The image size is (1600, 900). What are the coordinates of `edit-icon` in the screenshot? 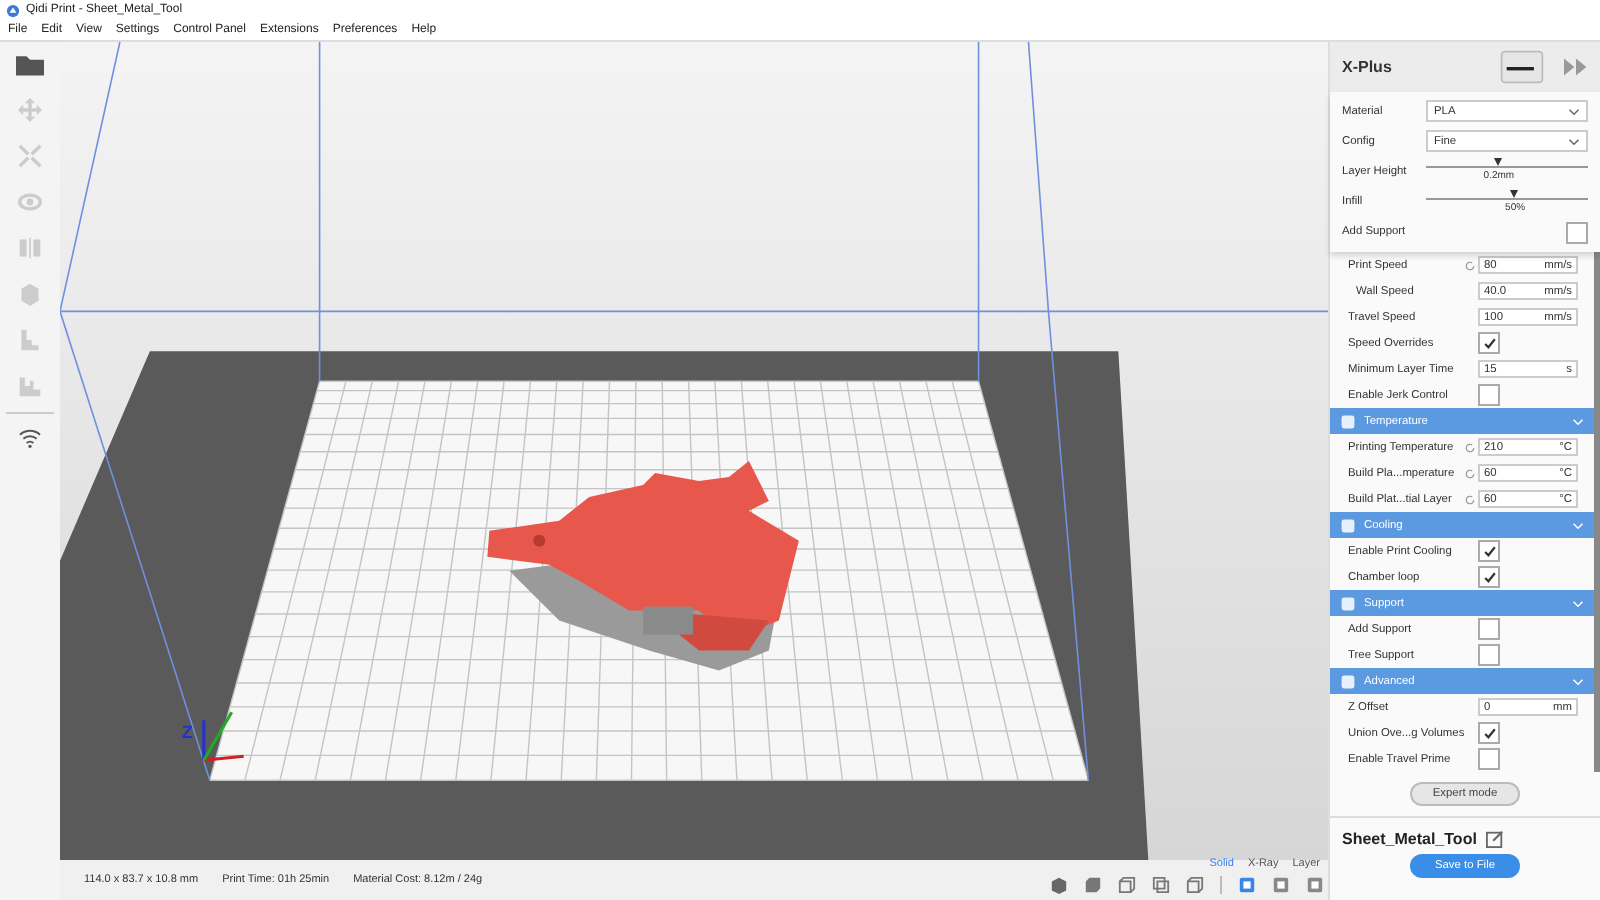 It's located at (1495, 839).